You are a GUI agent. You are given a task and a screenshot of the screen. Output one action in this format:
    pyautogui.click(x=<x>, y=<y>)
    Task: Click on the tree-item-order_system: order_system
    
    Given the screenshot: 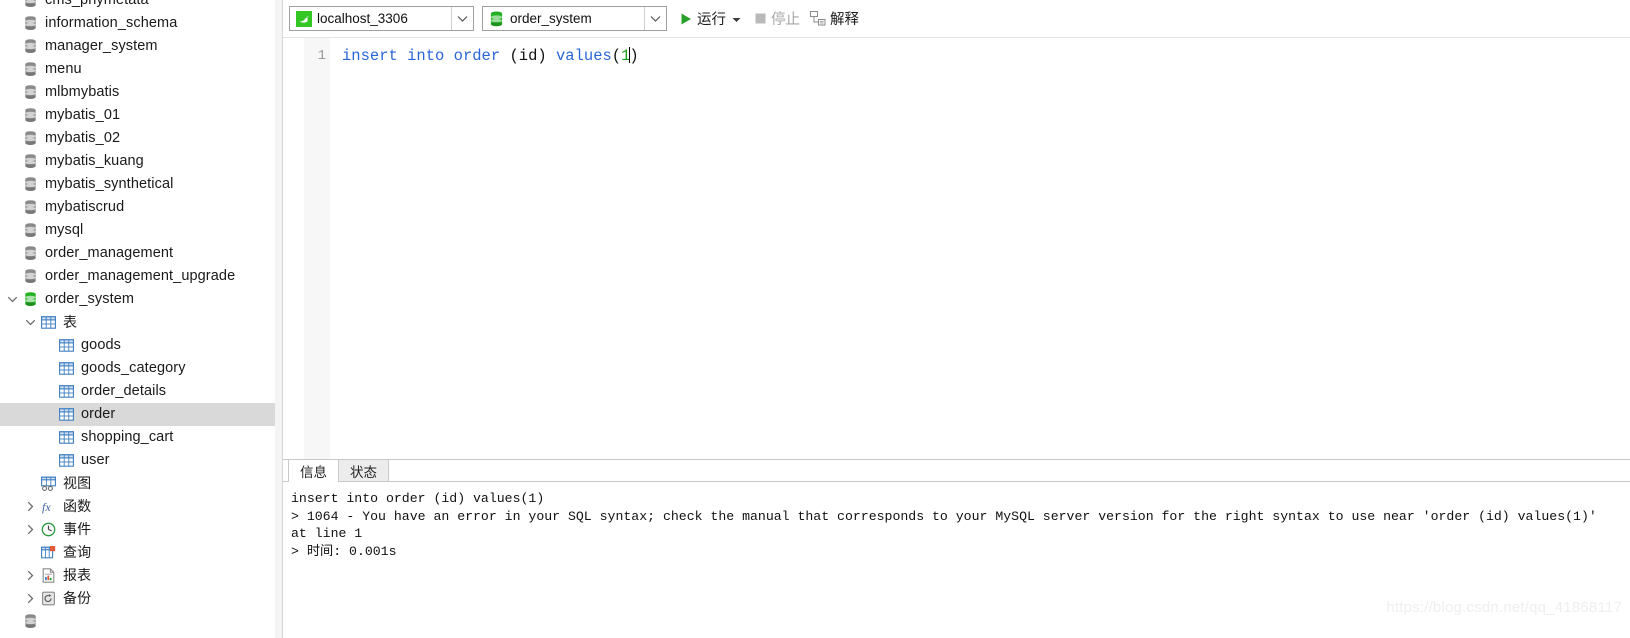 What is the action you would take?
    pyautogui.click(x=138, y=299)
    